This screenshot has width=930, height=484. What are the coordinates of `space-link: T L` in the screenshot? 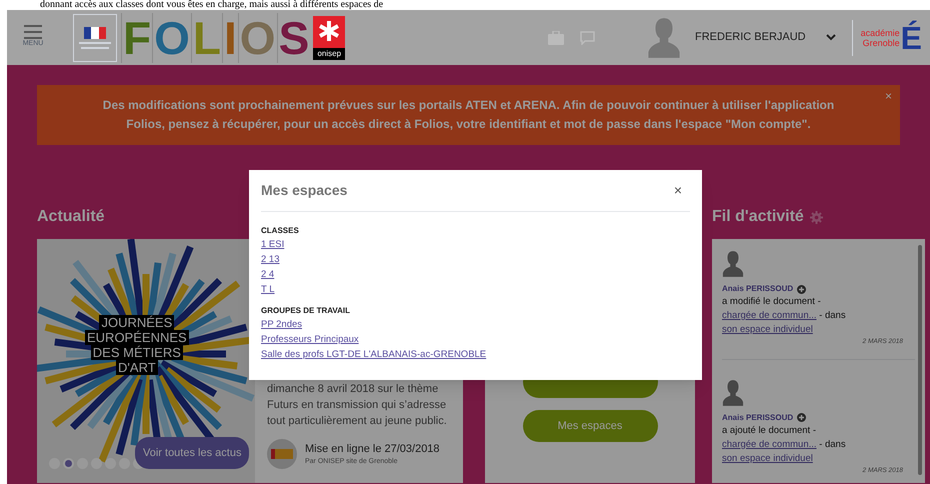 It's located at (268, 289).